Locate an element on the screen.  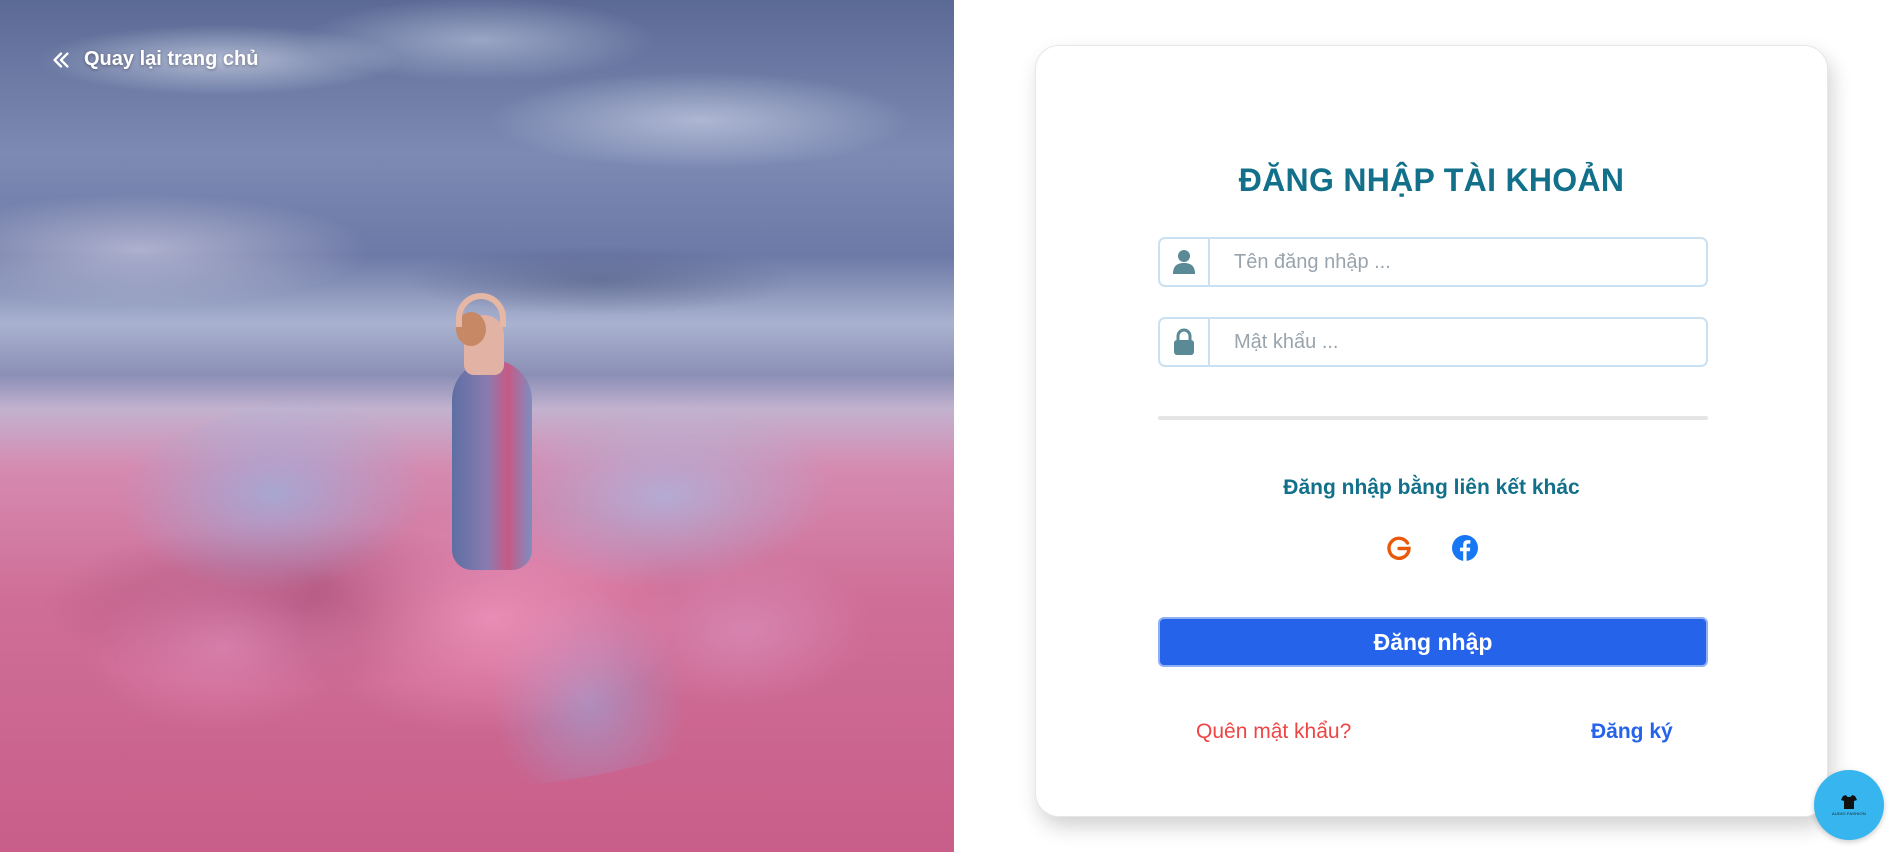
social-login-row is located at coordinates (1431, 548).